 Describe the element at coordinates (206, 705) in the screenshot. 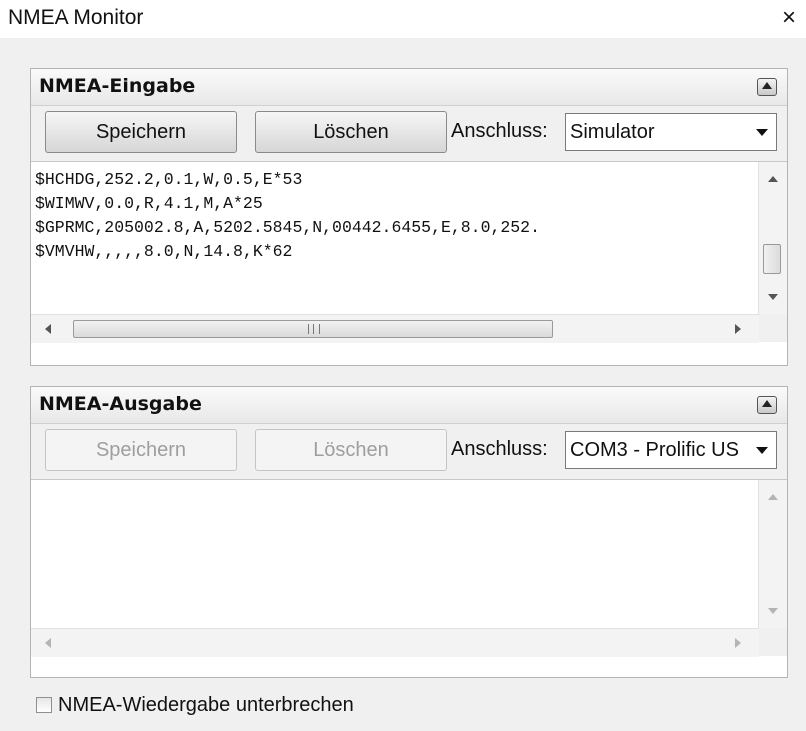

I see `pause-checkbox-label: NMEA-Wiedergabe unterbrechen` at that location.